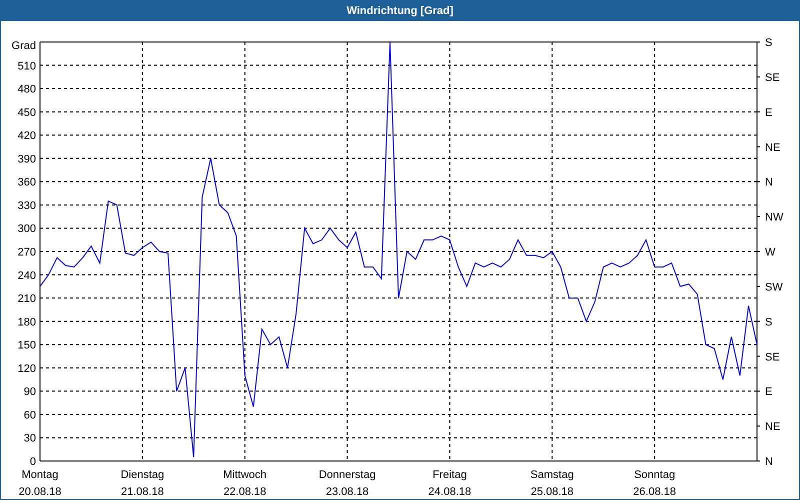  I want to click on y-tick-label: 60, so click(30, 415).